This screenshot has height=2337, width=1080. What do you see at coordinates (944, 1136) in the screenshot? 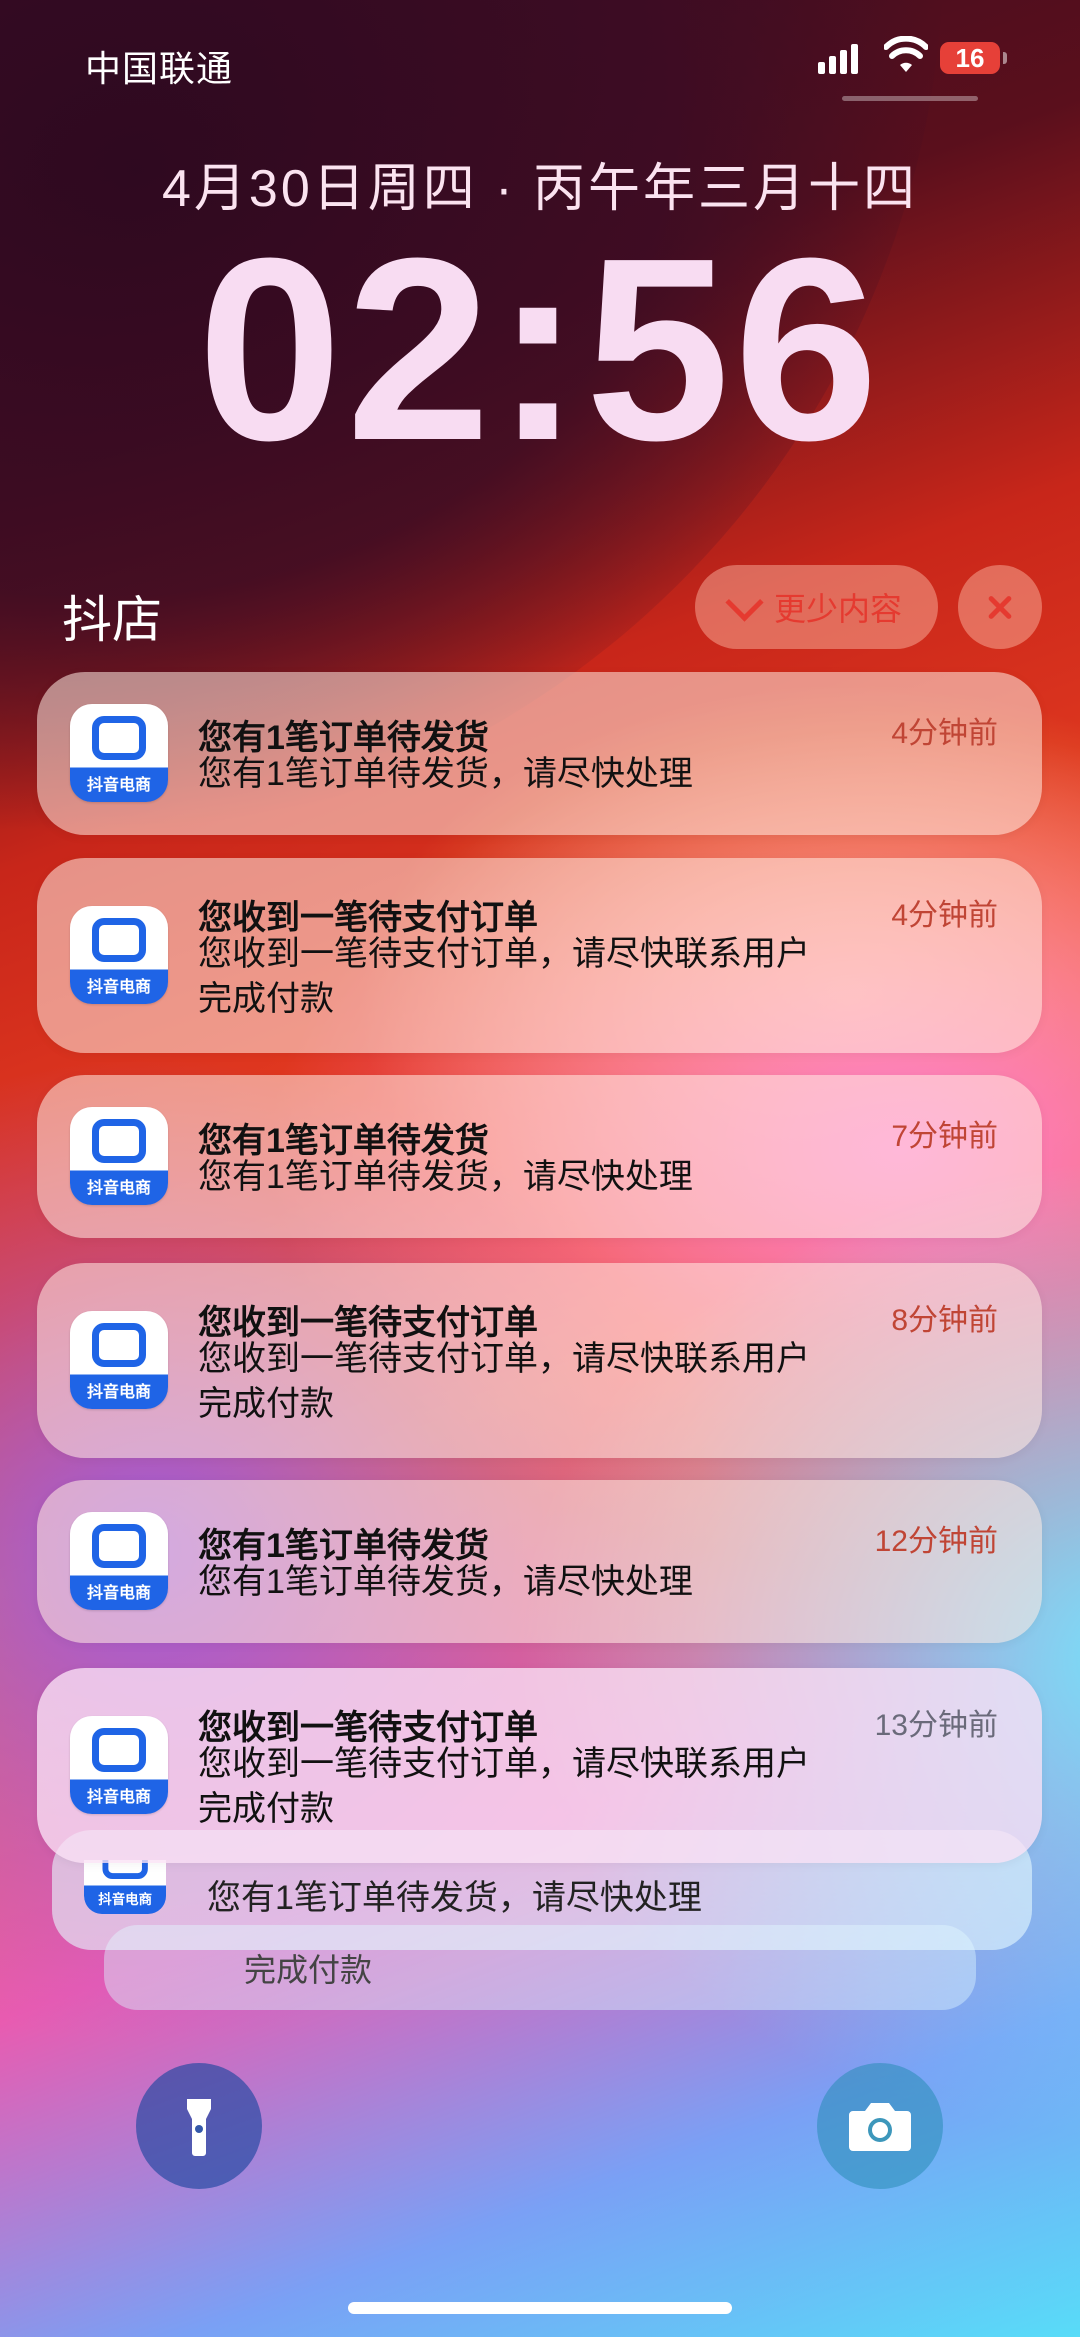
I see `notification-time: 7分钟前` at bounding box center [944, 1136].